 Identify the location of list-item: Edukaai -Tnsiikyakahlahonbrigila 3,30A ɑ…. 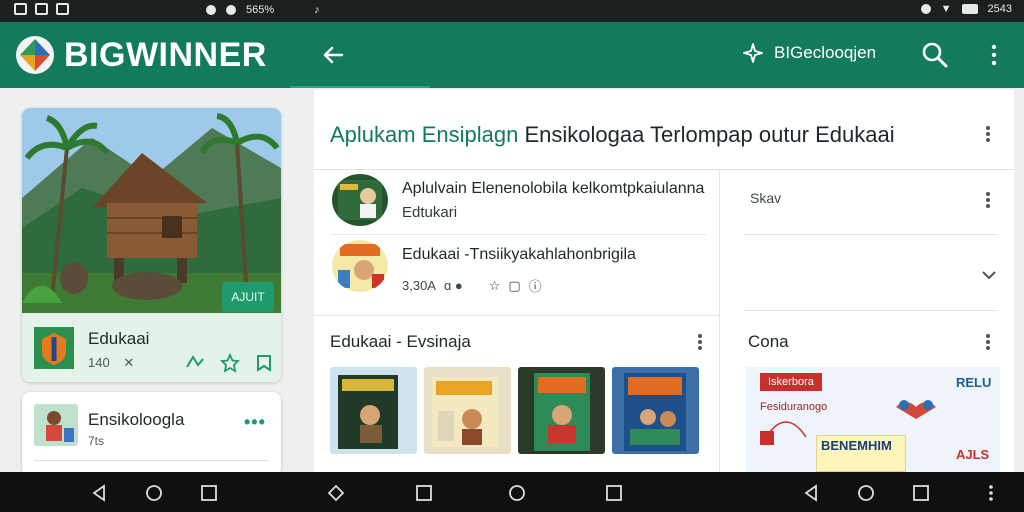
(520, 272).